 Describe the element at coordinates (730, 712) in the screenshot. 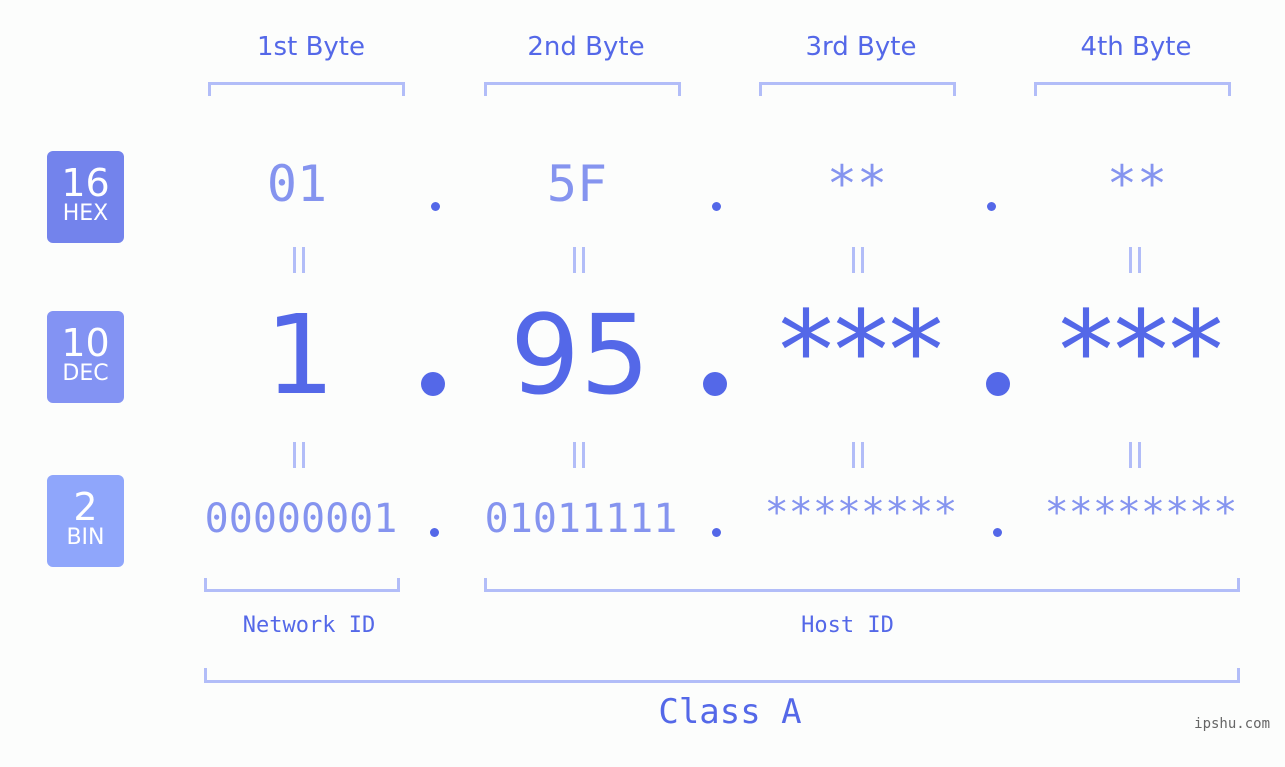

I see `class-label: Class A` at that location.